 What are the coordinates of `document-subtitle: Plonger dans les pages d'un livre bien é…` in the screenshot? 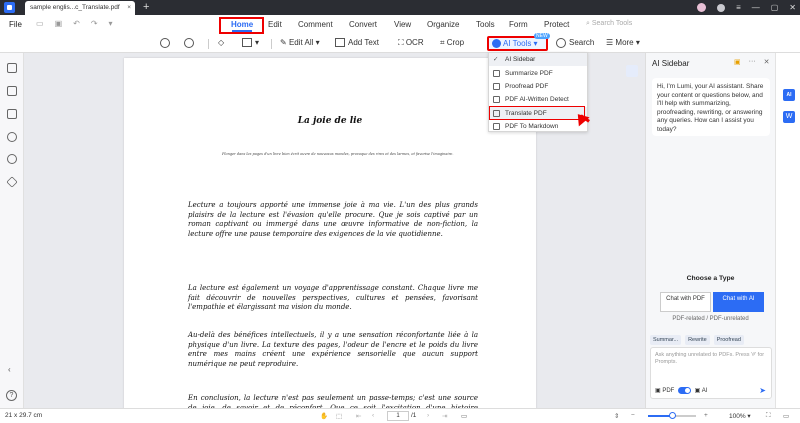 It's located at (338, 154).